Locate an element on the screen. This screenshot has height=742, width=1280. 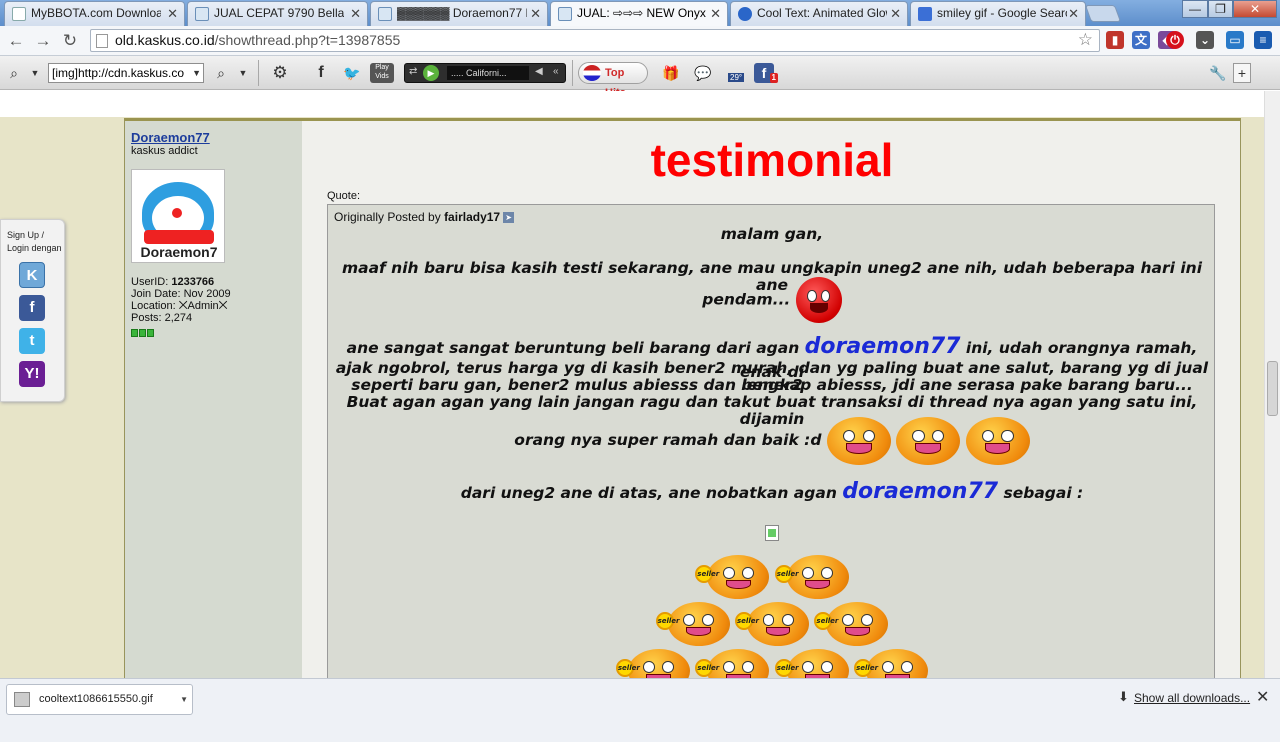
angry-smiley-icon is located at coordinates (818, 300).